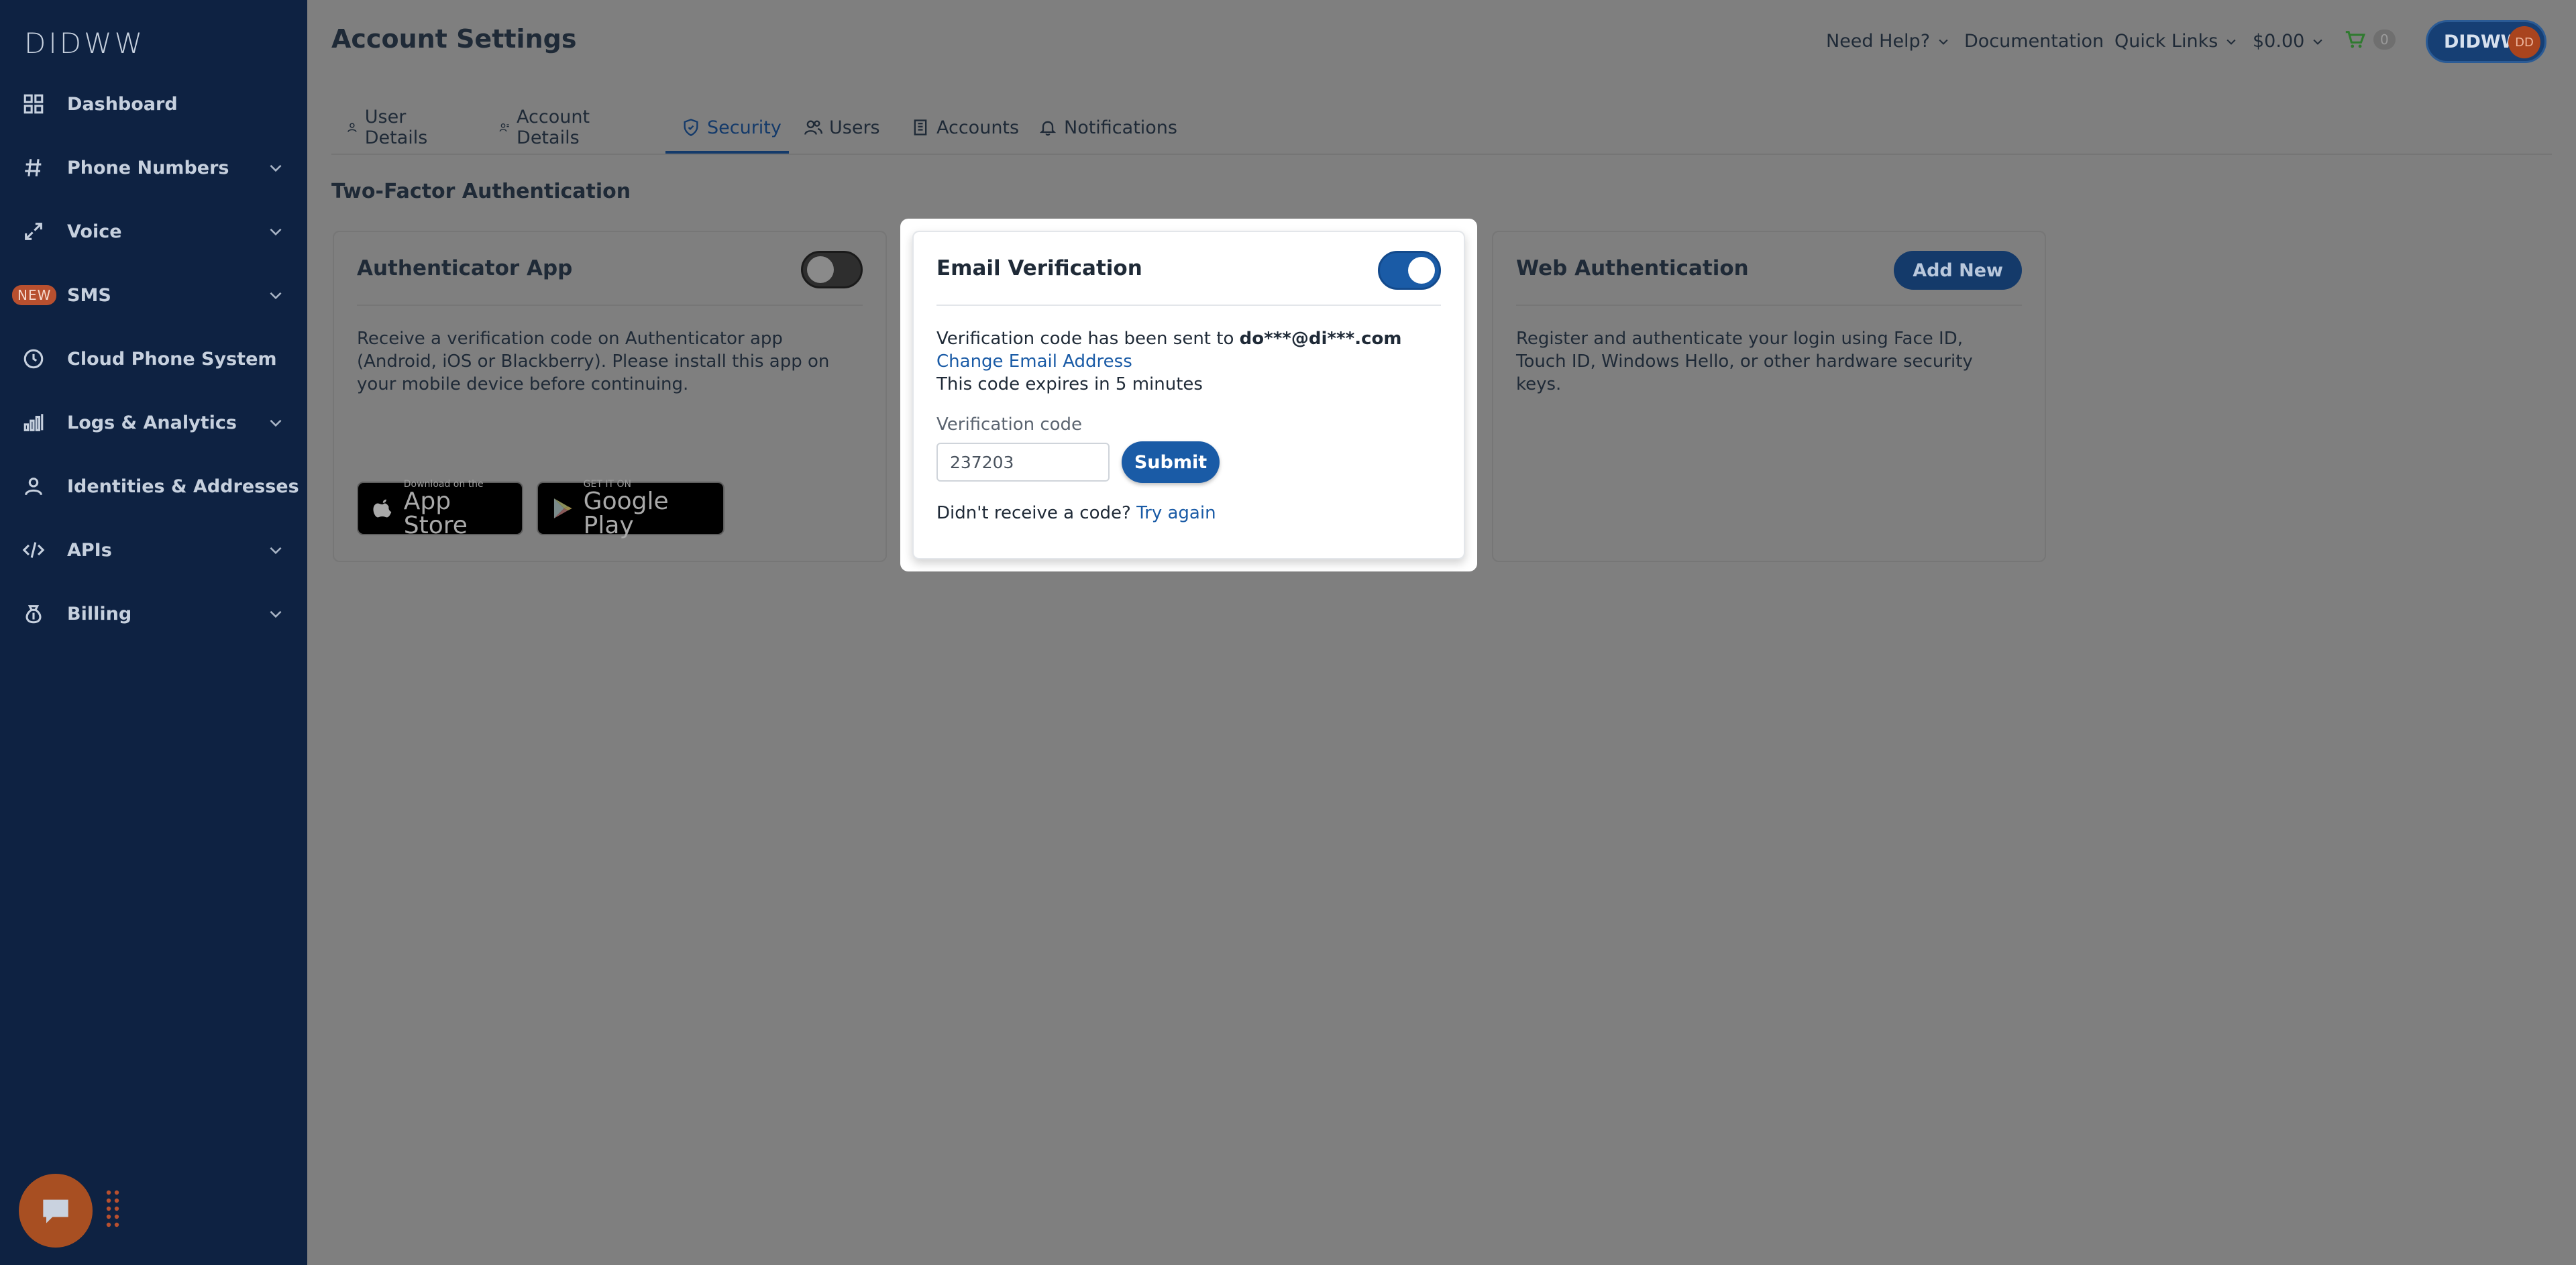  Describe the element at coordinates (396, 128) in the screenshot. I see `tab-label: User Details` at that location.